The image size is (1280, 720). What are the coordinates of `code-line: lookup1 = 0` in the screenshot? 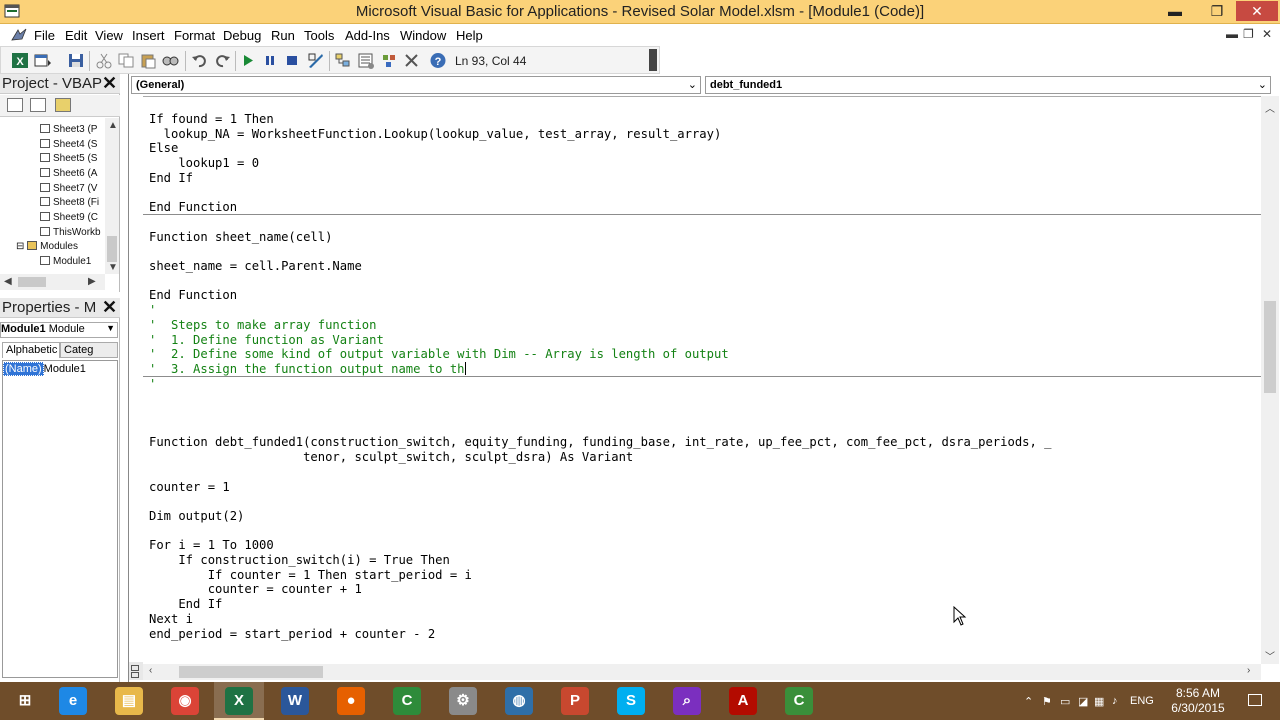 It's located at (204, 163).